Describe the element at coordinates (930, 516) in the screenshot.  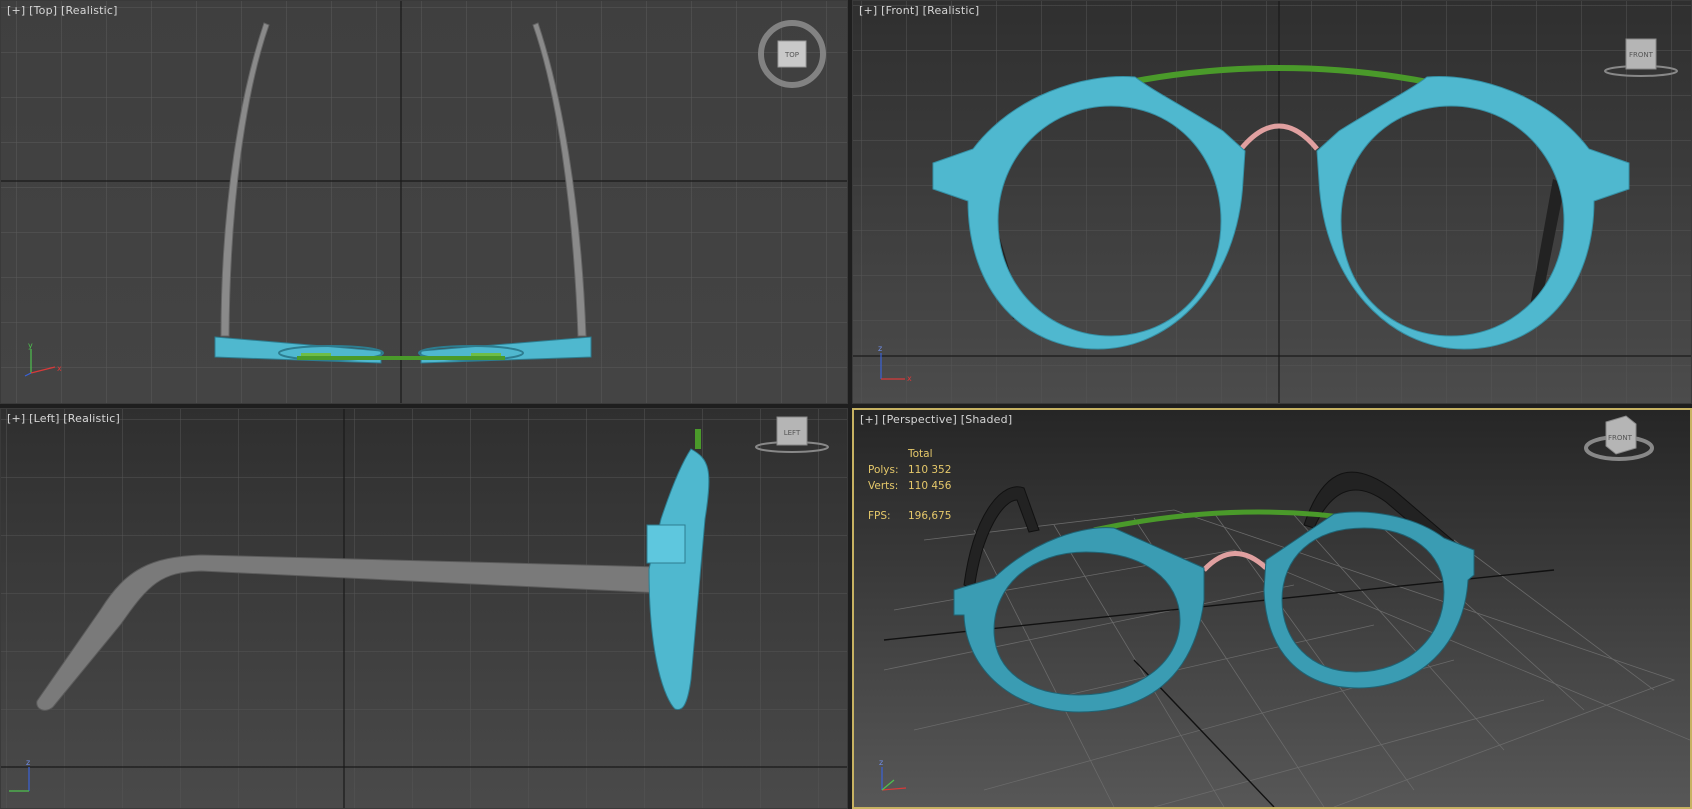
I see `fps-value: 196,675` at that location.